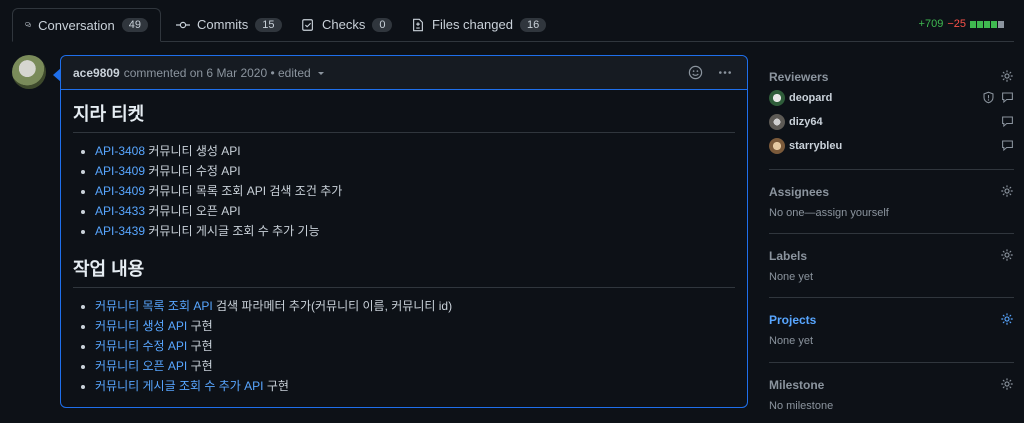  What do you see at coordinates (931, 24) in the screenshot?
I see `additions-count: +709` at bounding box center [931, 24].